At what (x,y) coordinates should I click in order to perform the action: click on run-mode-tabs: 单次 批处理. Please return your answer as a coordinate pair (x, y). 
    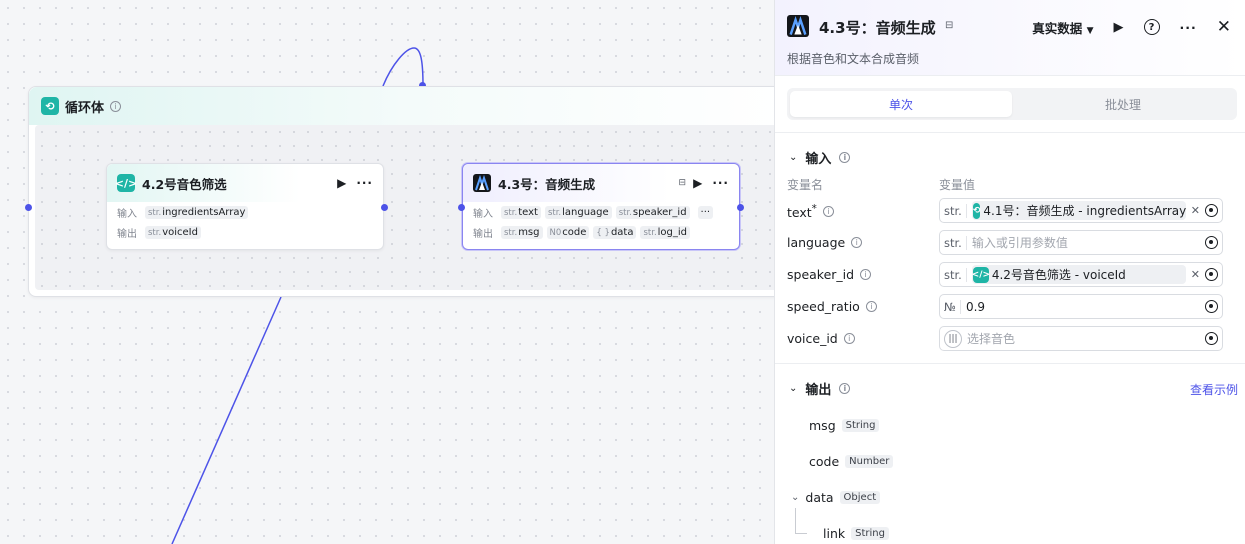
    Looking at the image, I should click on (1012, 104).